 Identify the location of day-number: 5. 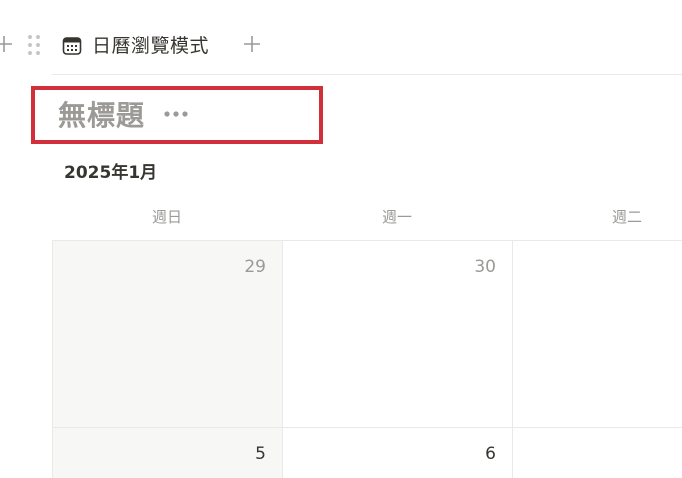
(260, 454).